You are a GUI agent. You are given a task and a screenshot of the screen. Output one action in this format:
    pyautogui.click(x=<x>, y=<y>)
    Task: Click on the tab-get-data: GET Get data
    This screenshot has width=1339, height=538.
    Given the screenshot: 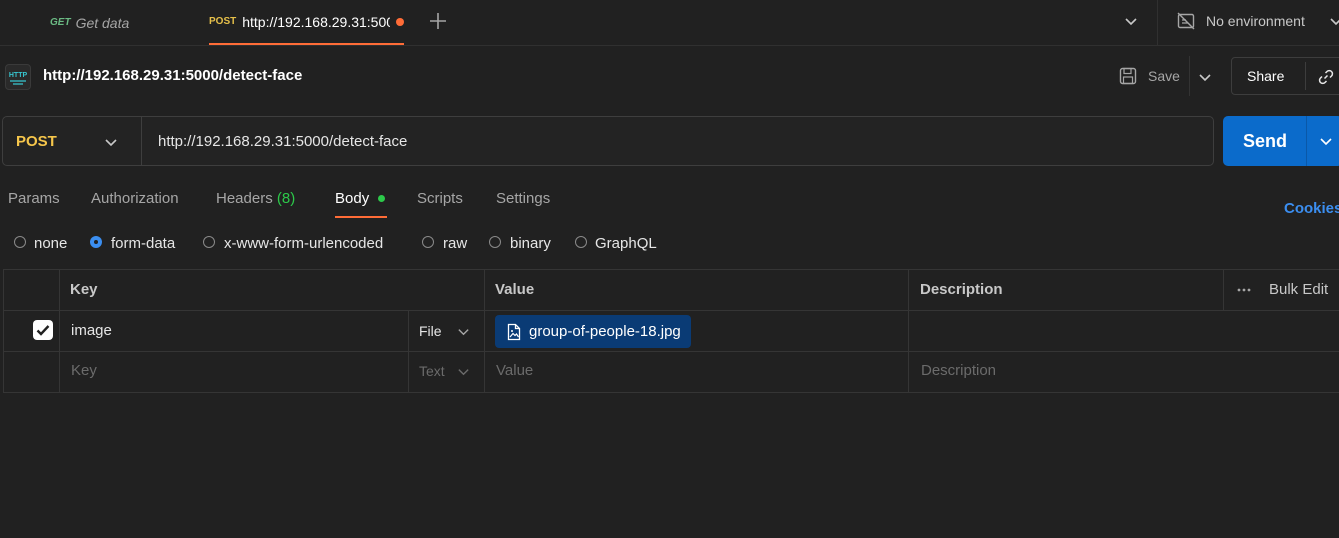 What is the action you would take?
    pyautogui.click(x=125, y=22)
    